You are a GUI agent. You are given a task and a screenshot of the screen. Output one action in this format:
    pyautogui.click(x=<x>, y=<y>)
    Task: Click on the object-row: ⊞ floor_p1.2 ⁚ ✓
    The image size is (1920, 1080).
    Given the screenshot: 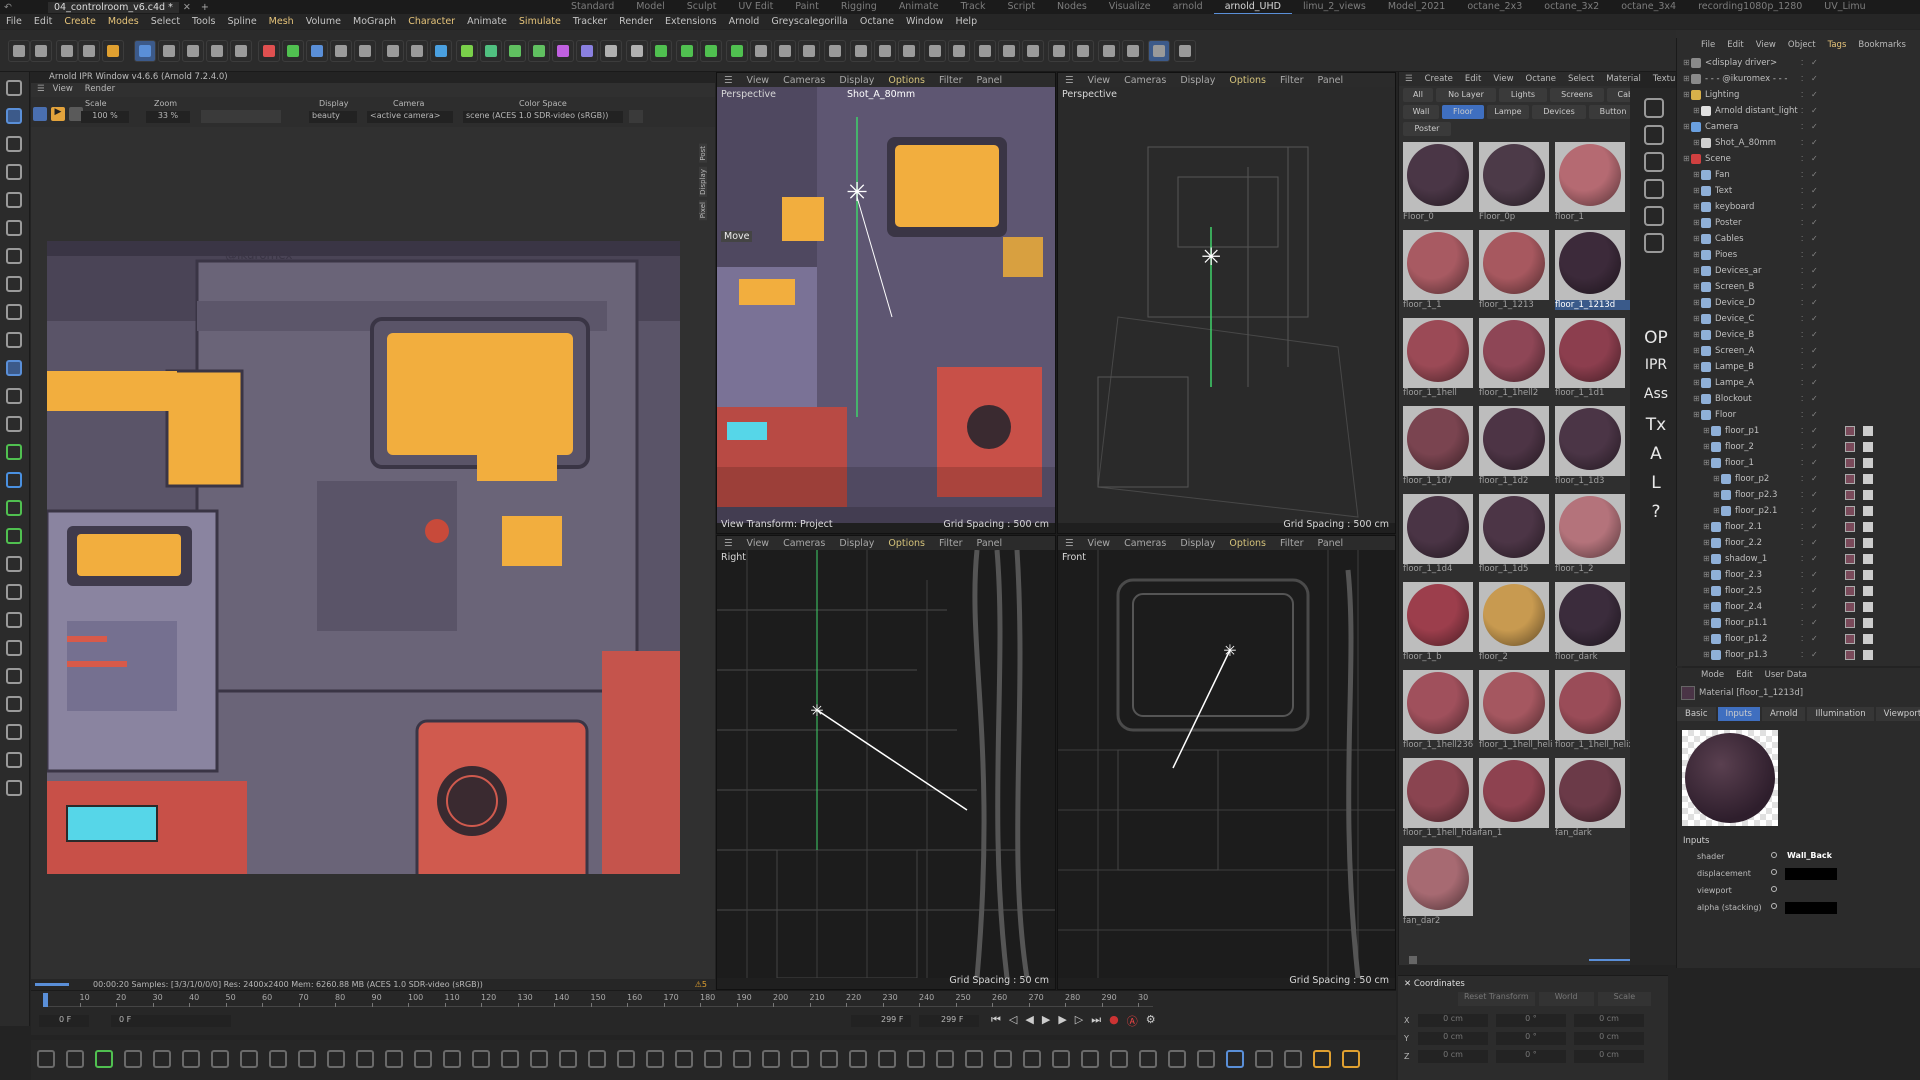 What is the action you would take?
    pyautogui.click(x=1798, y=638)
    